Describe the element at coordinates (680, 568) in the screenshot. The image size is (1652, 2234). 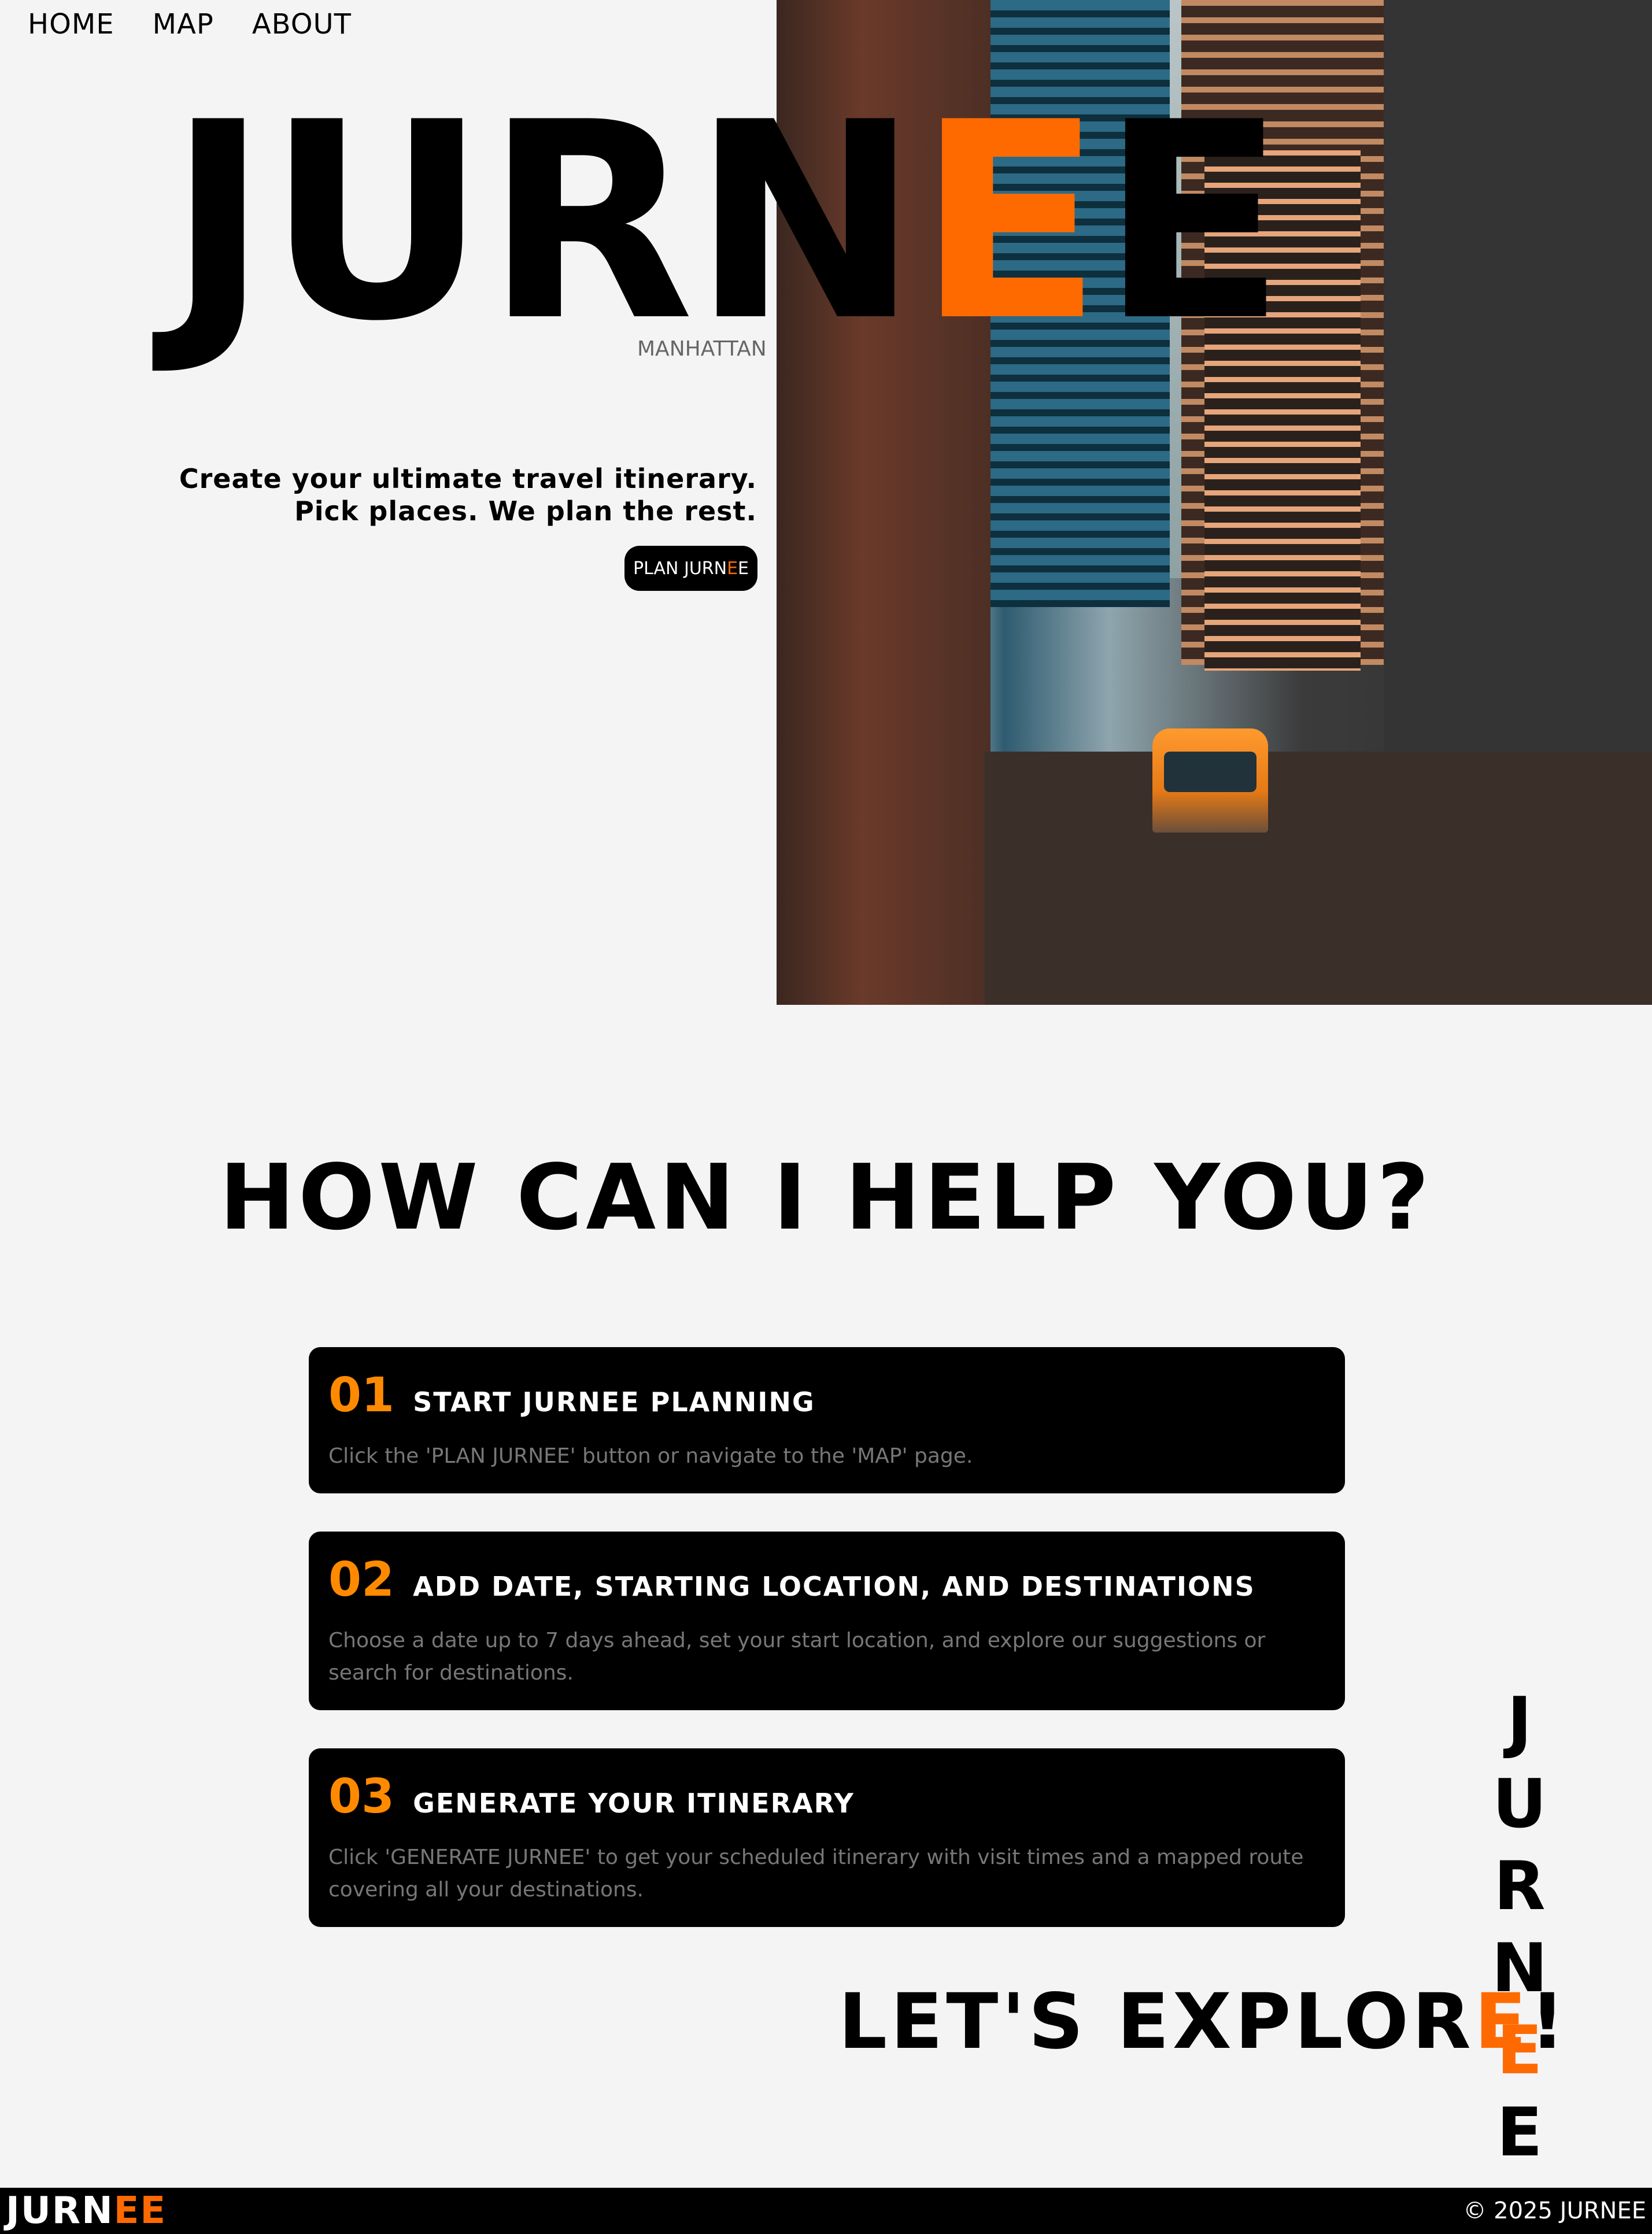
I see `cta-part: PLAN JURN` at that location.